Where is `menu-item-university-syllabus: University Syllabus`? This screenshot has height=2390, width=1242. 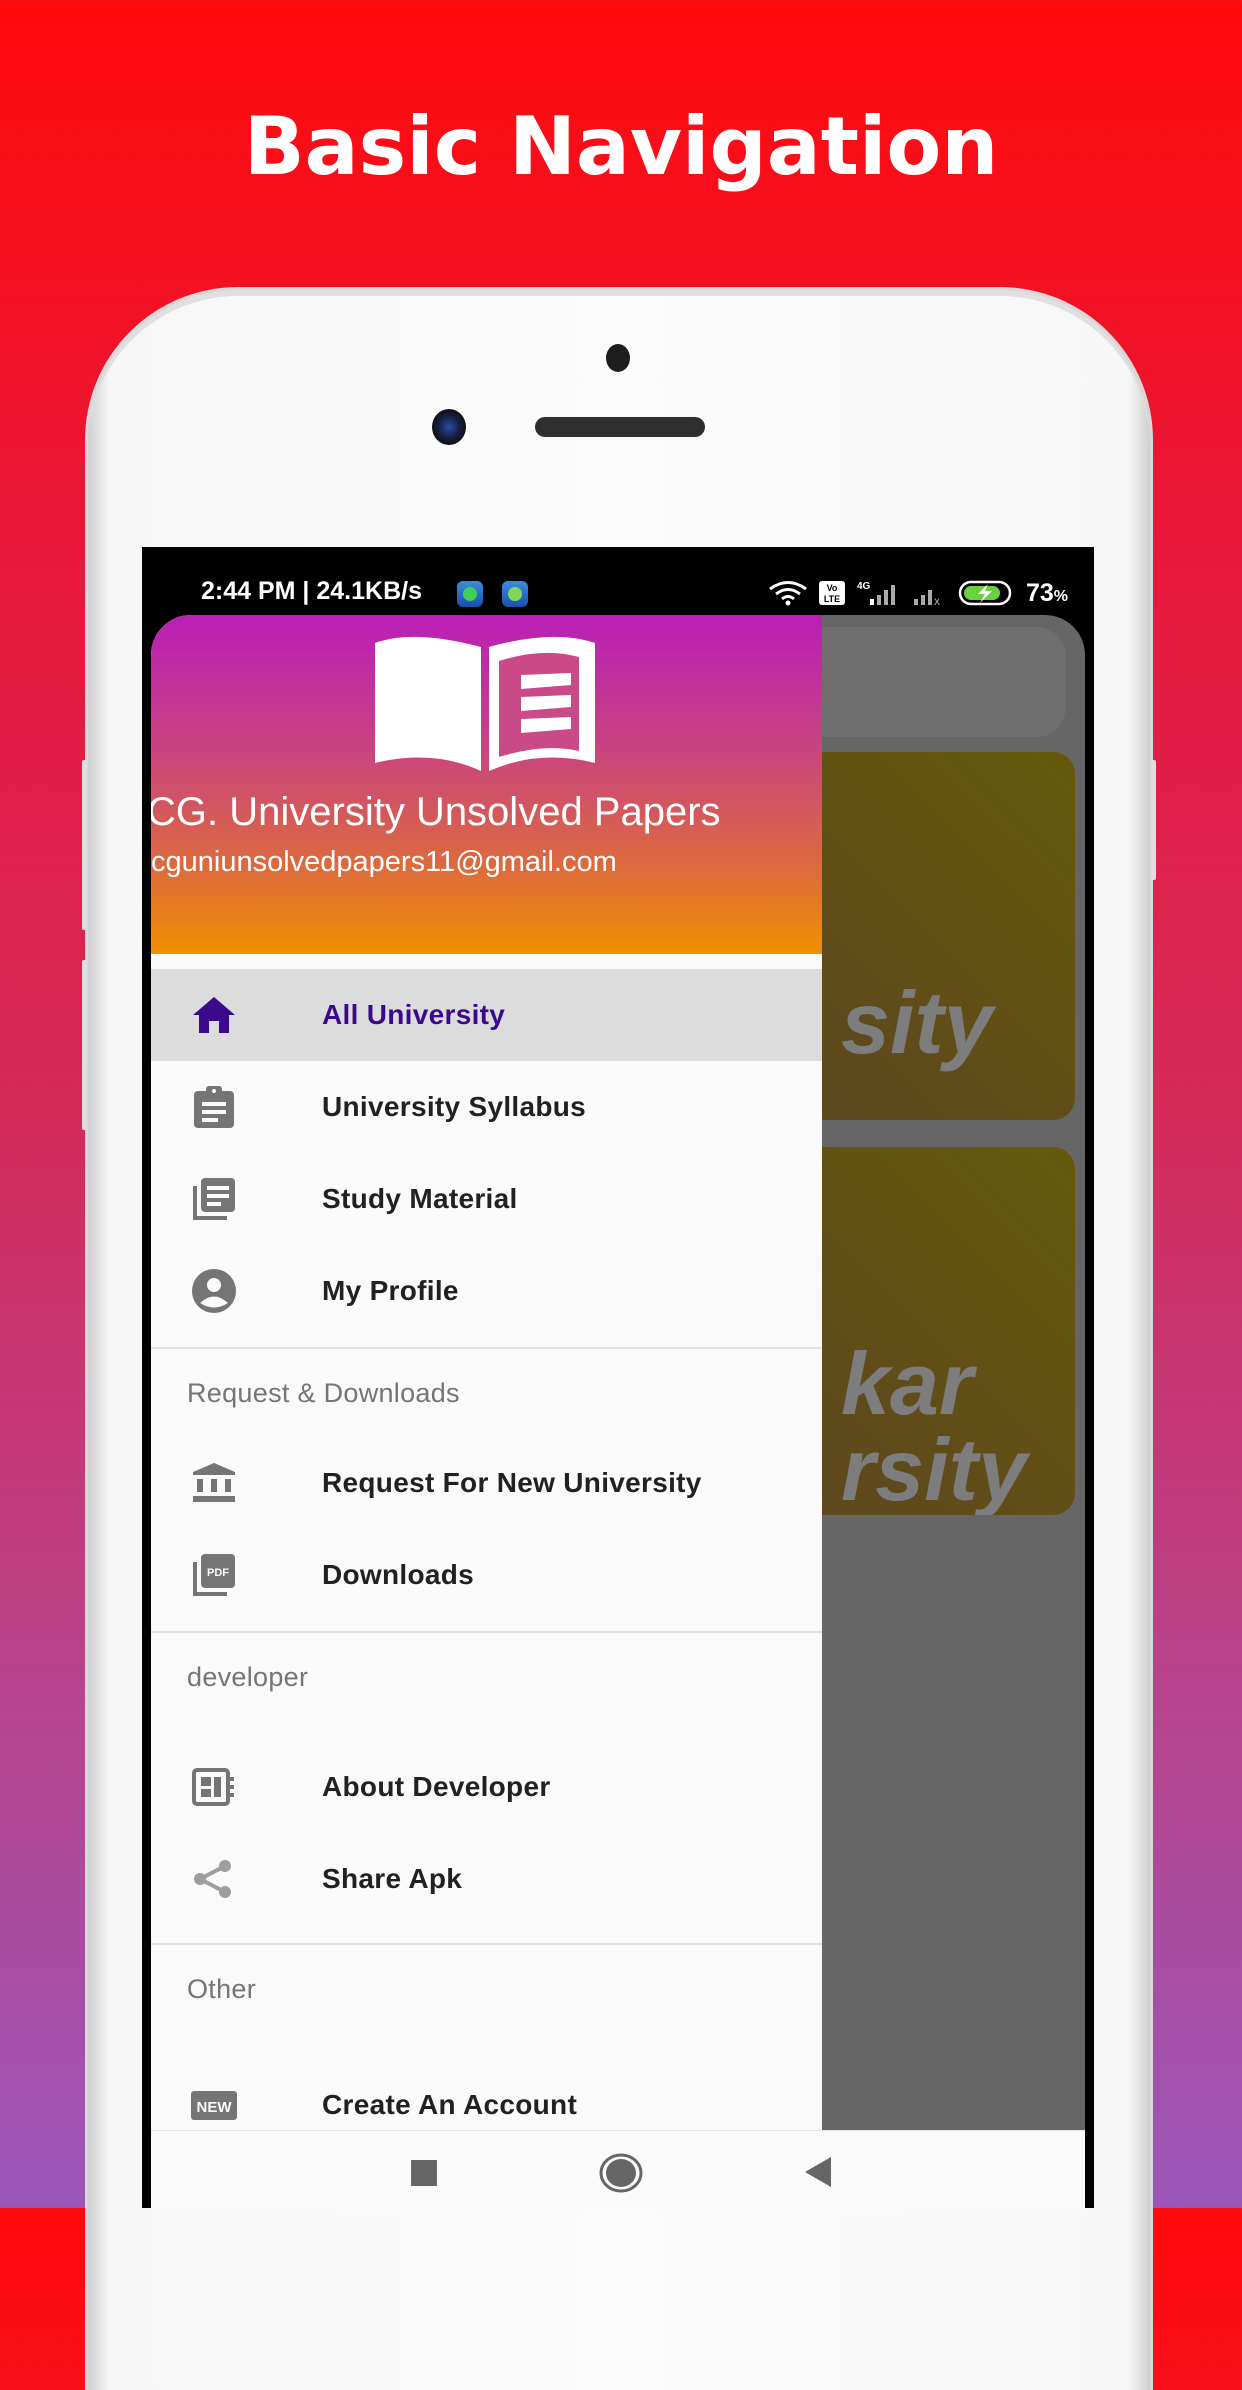 menu-item-university-syllabus: University Syllabus is located at coordinates (486, 1107).